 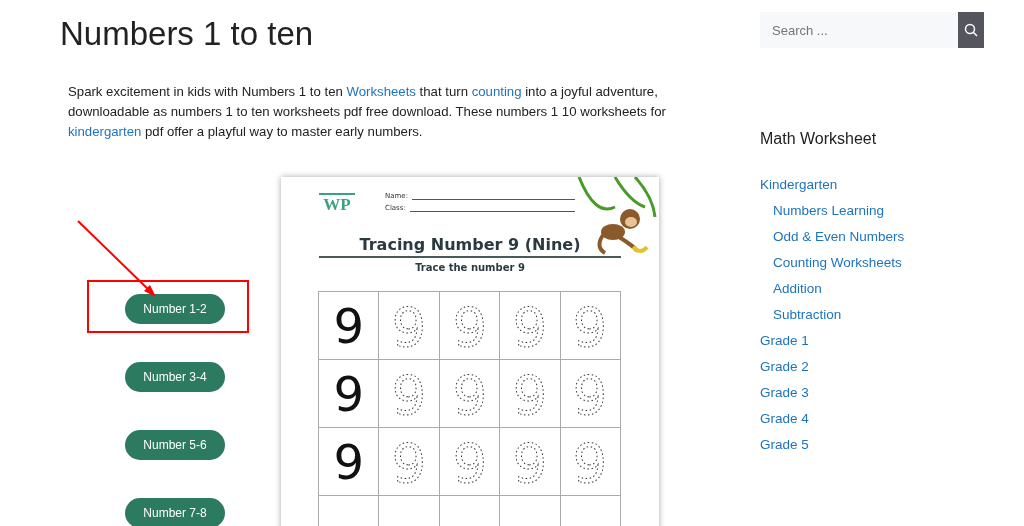 I want to click on subcategory-link: Odd & Even Numbers, so click(x=839, y=237).